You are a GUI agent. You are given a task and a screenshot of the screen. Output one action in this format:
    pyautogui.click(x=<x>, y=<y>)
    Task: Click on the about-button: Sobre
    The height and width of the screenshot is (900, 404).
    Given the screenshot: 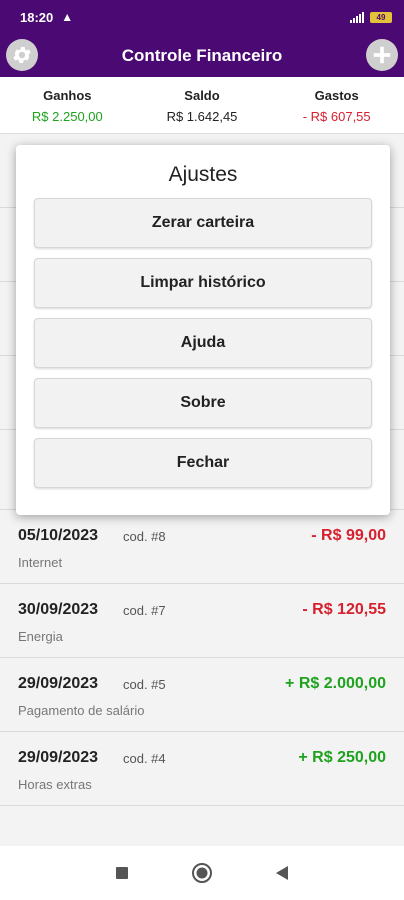 What is the action you would take?
    pyautogui.click(x=203, y=403)
    